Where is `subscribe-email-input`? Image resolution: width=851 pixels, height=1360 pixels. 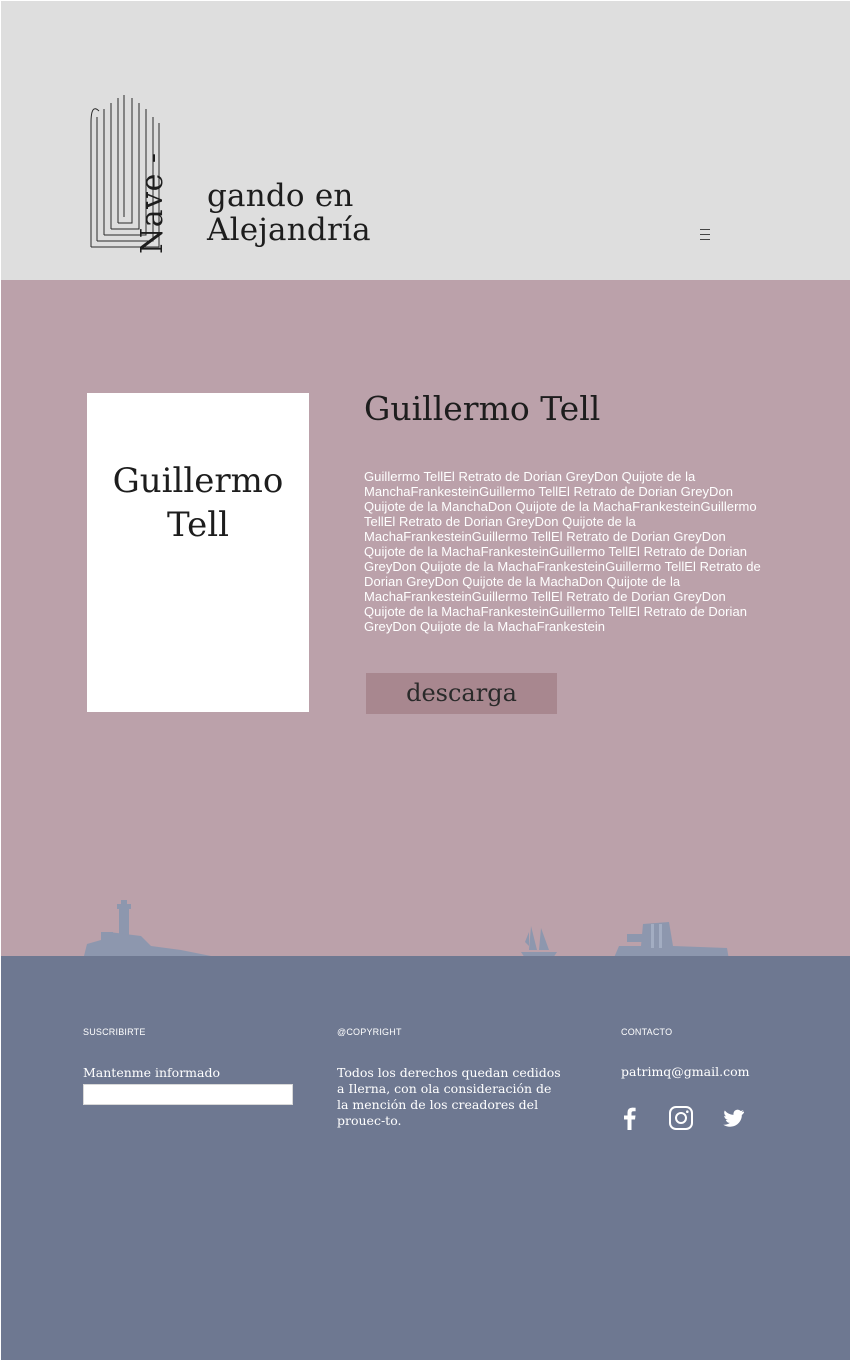
subscribe-email-input is located at coordinates (188, 1094).